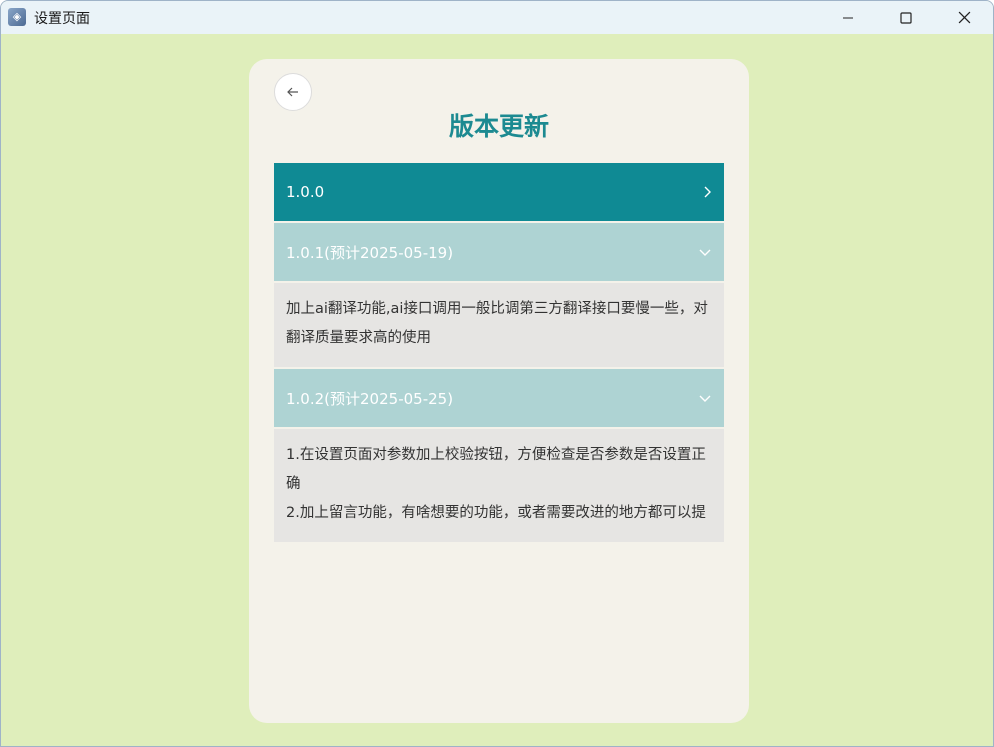  I want to click on window-title: 设置页面, so click(62, 19).